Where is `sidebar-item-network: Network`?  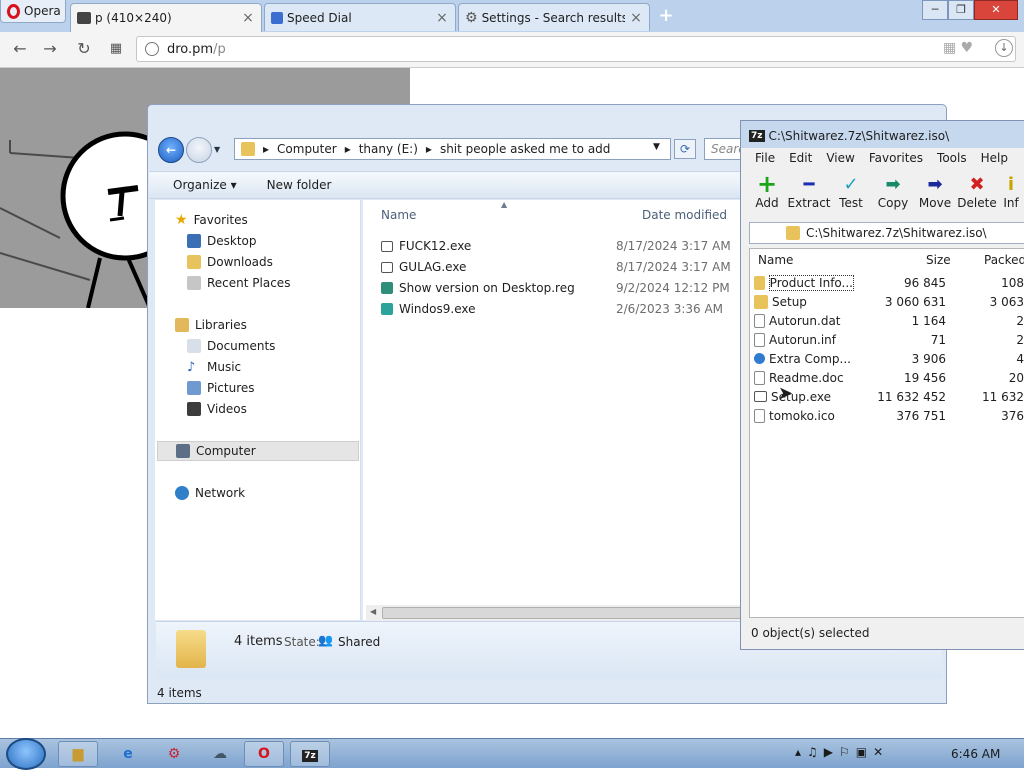
sidebar-item-network: Network is located at coordinates (210, 493).